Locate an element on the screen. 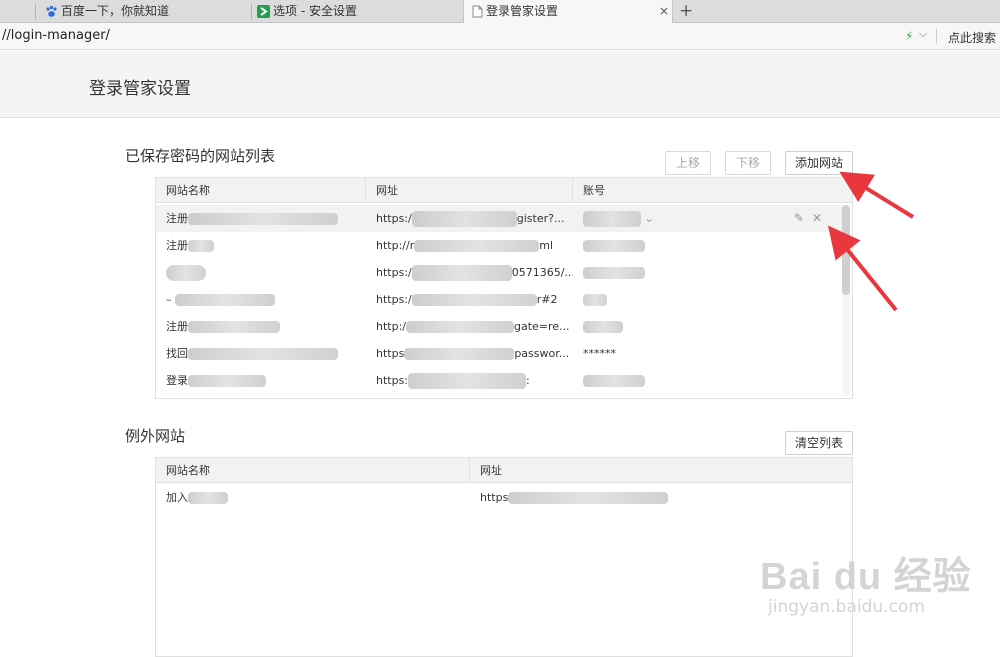 The height and width of the screenshot is (657, 1000). vertical-scrollbar is located at coordinates (846, 300).